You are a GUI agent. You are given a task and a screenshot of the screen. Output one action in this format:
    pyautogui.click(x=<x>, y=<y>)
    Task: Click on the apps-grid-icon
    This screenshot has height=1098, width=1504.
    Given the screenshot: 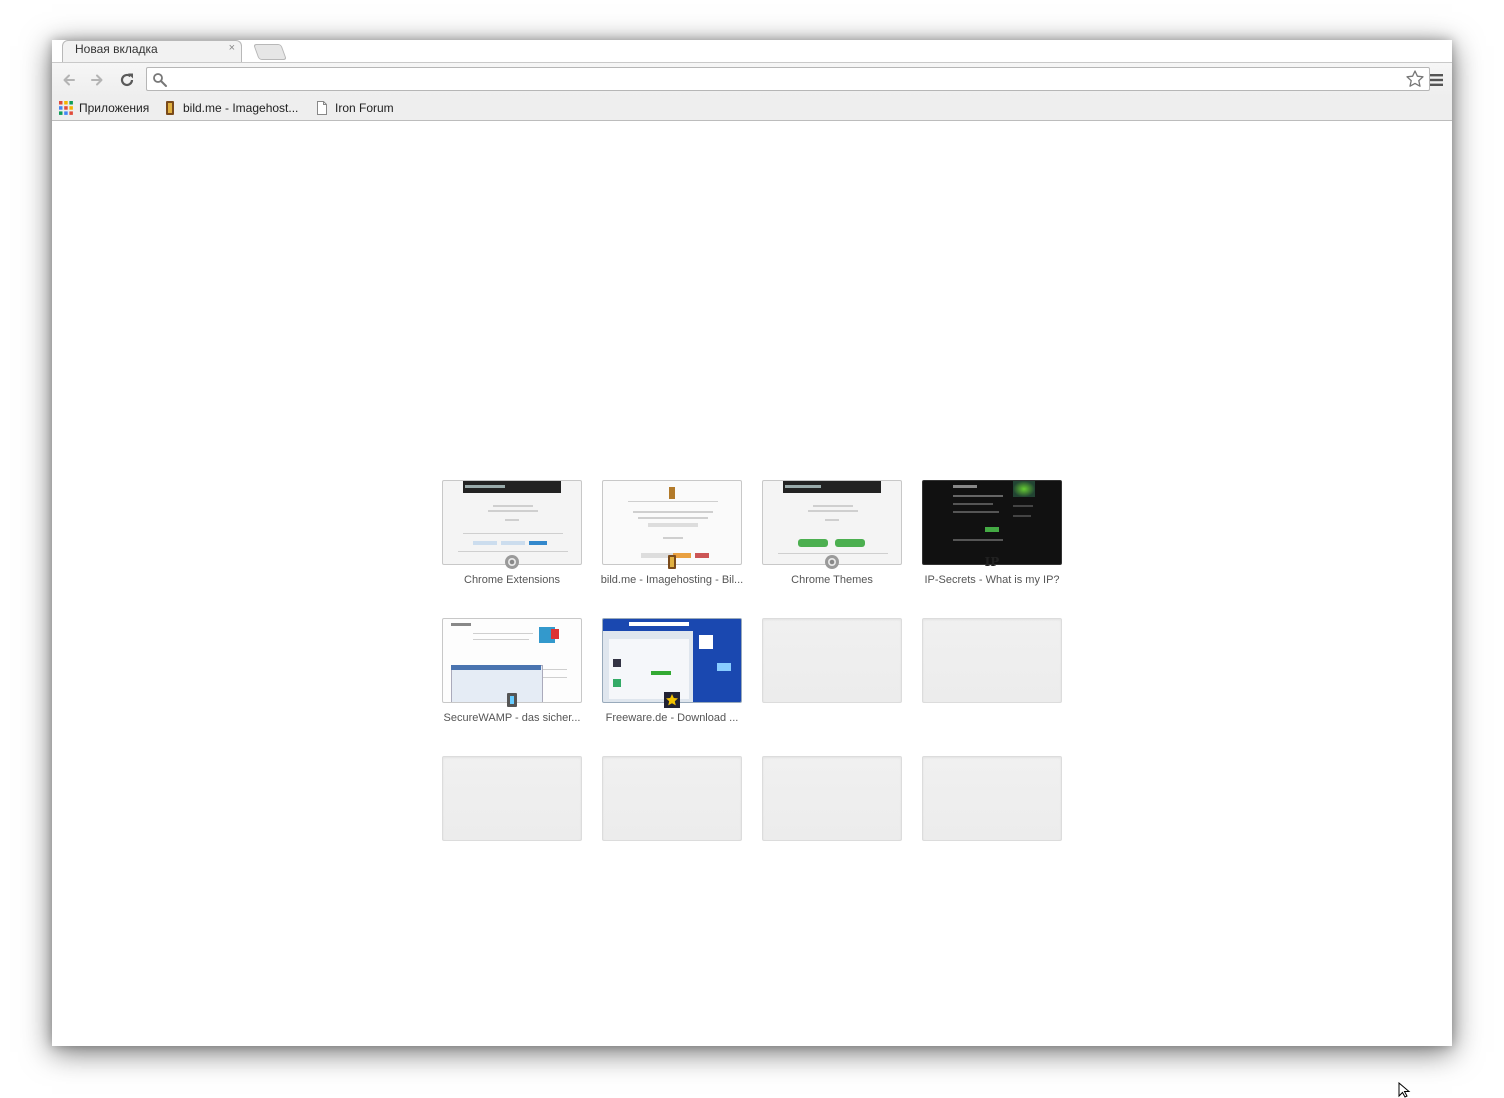 What is the action you would take?
    pyautogui.click(x=66, y=108)
    